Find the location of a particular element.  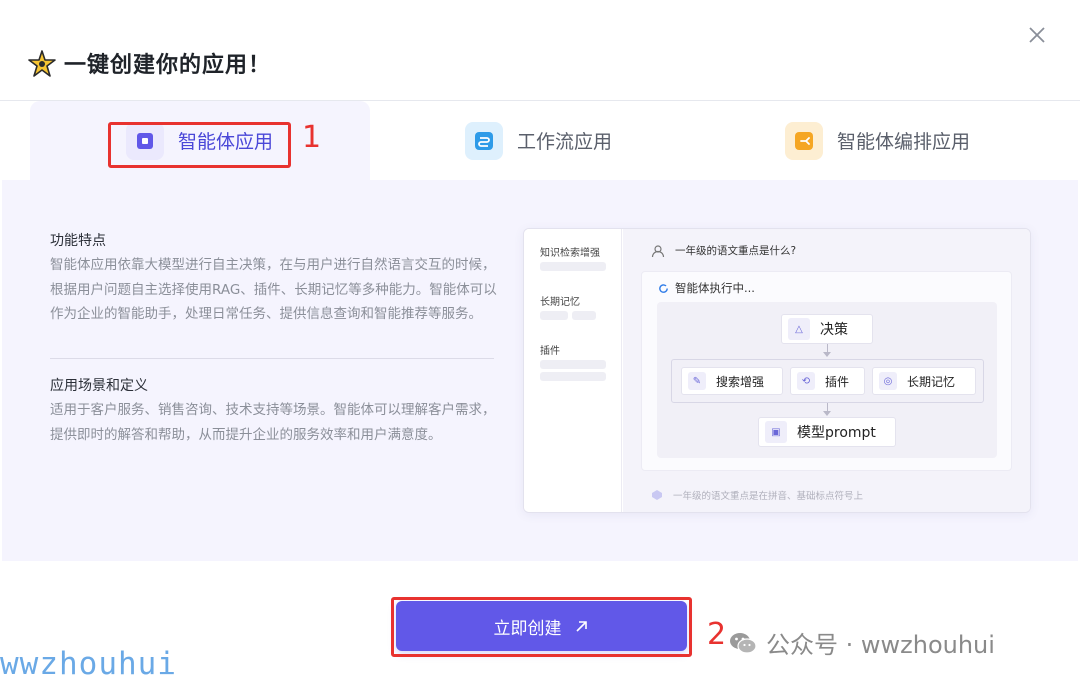

flow-diagram: △ 决策 ✎ 搜索增强 ⟲ 插件 ◎ 长期记忆 ▣ 模型prompt is located at coordinates (827, 380).